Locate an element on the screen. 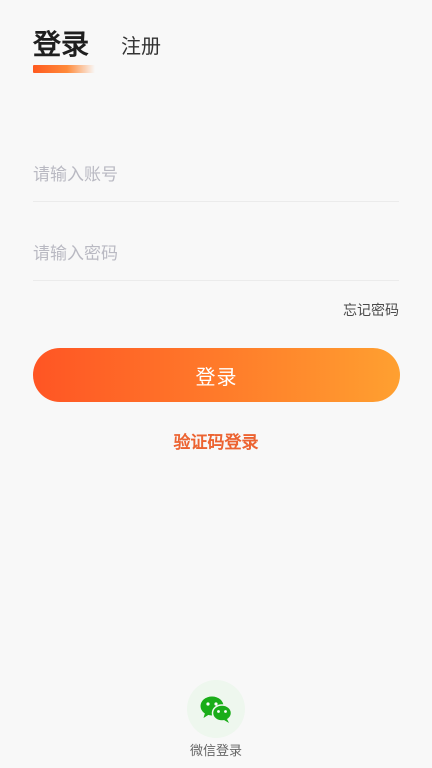 The image size is (432, 768). tab-register-label: 注册 is located at coordinates (141, 46).